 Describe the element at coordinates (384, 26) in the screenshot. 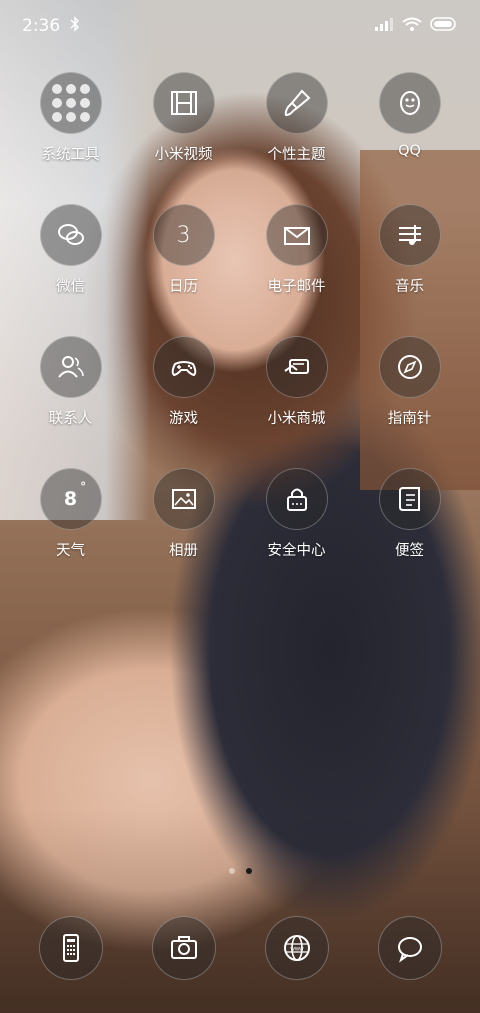

I see `signal-icon` at that location.